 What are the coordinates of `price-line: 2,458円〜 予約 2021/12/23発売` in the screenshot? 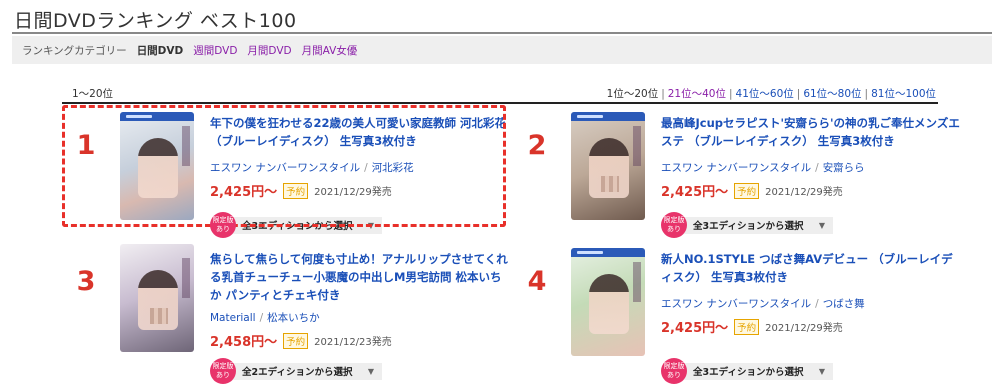 It's located at (360, 340).